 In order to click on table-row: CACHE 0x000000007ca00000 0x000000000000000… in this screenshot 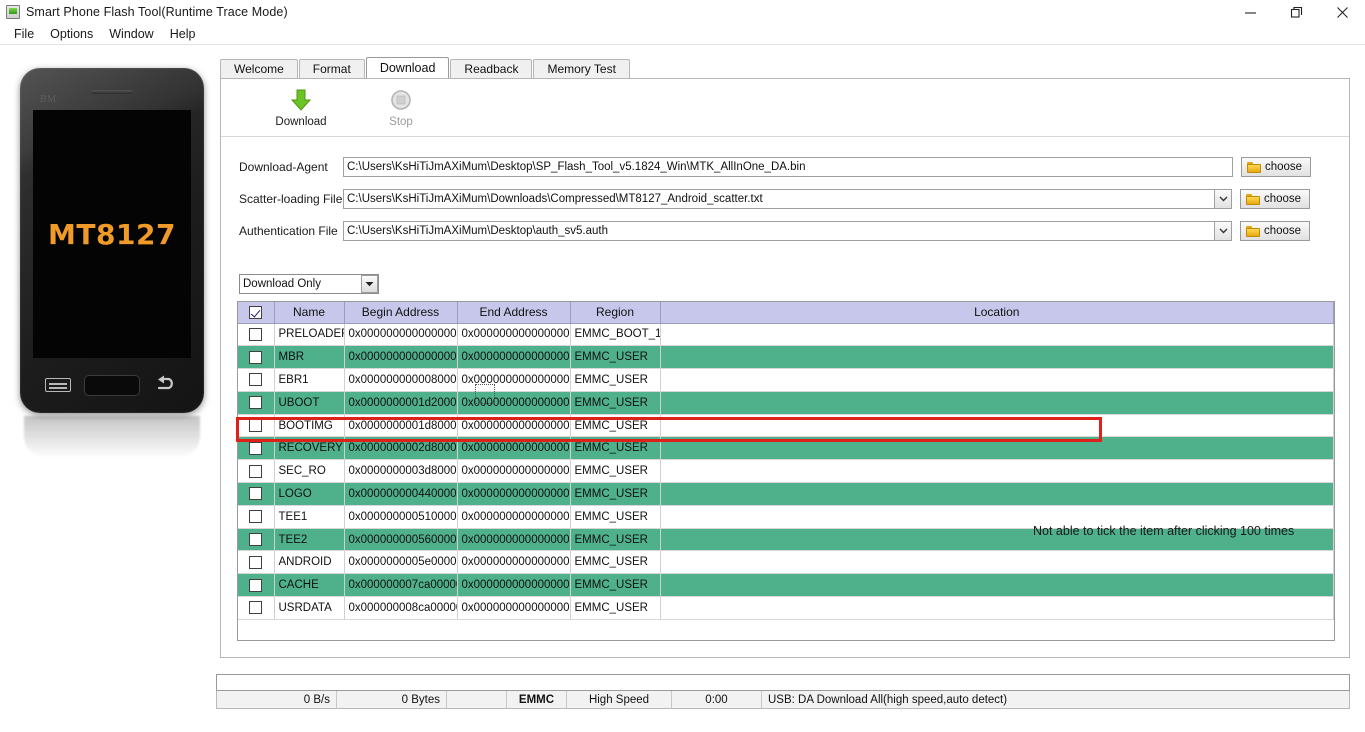, I will do `click(786, 585)`.